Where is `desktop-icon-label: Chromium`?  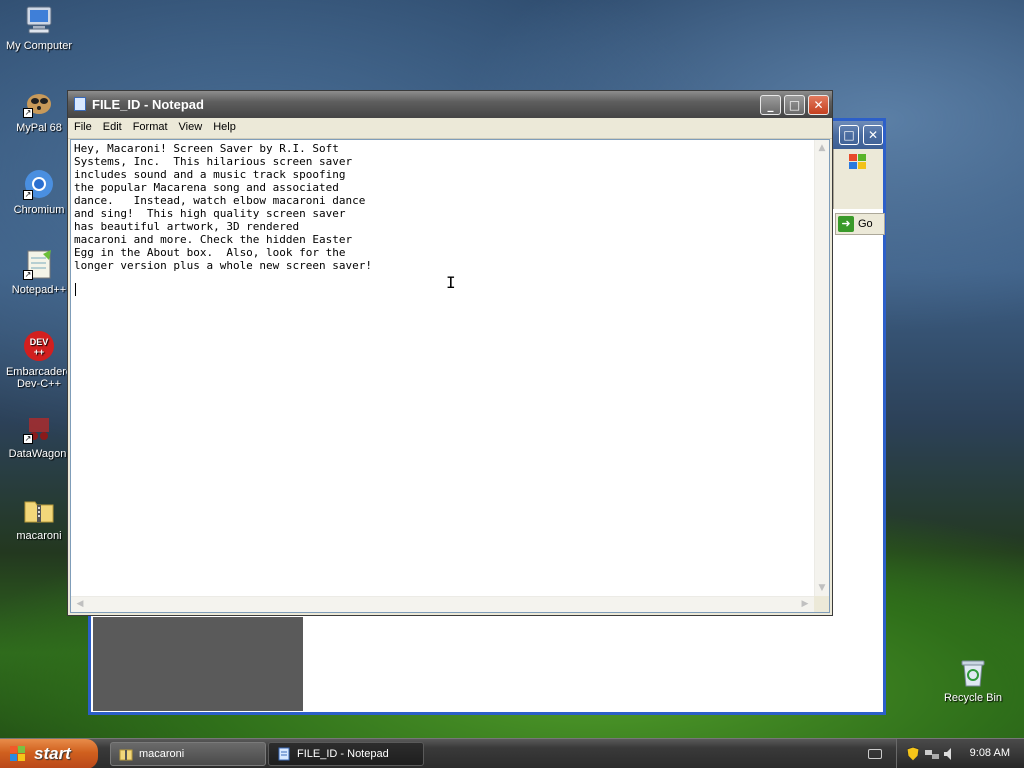
desktop-icon-label: Chromium is located at coordinates (39, 210).